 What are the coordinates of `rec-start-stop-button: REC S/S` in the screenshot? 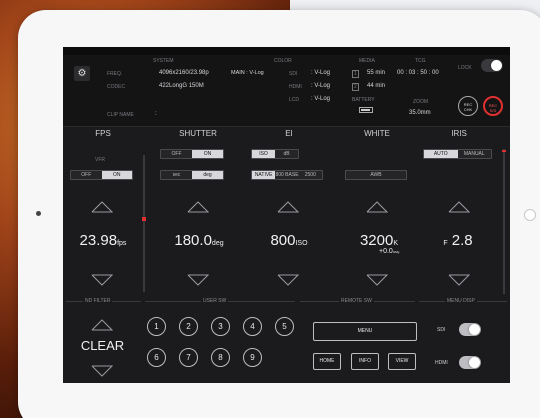 It's located at (493, 106).